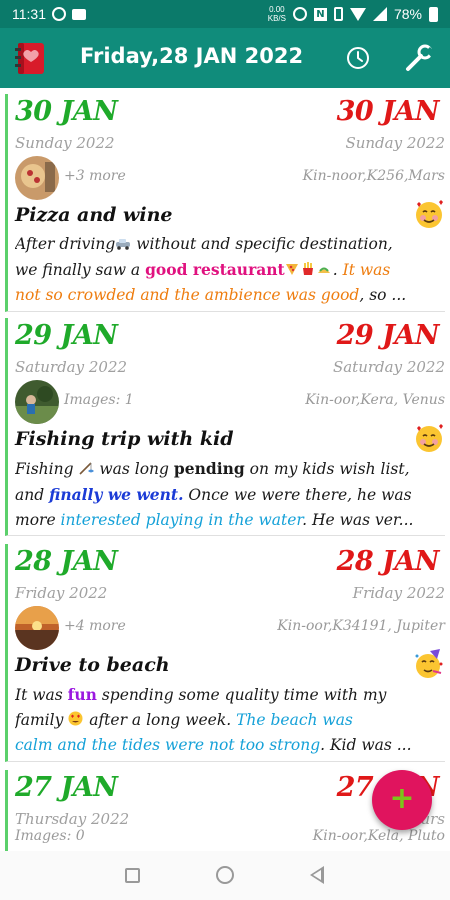 The height and width of the screenshot is (900, 450). I want to click on taco-icon, so click(325, 266).